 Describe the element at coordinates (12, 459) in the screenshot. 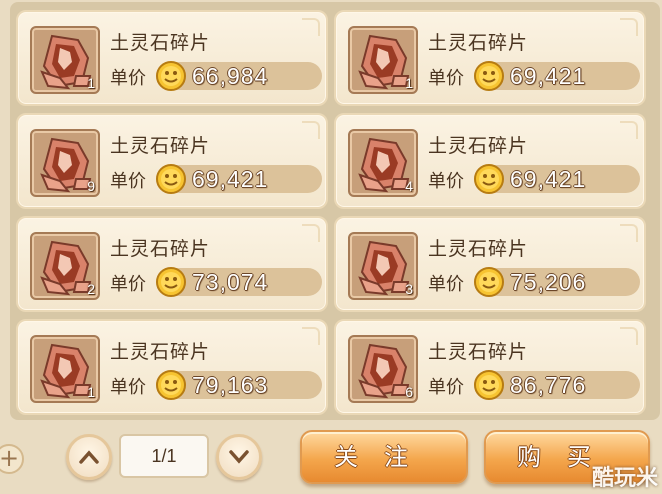

I see `plus-icon: +` at that location.